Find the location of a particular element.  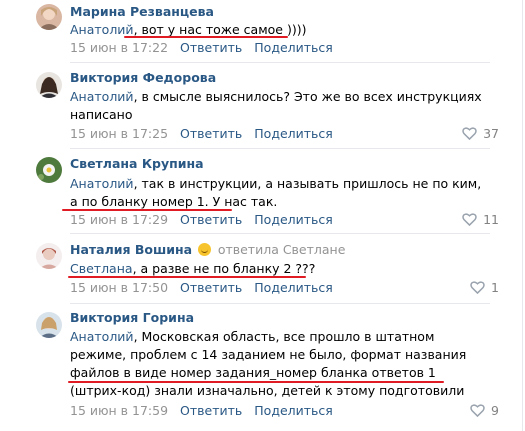

comment-author: Светлана Крупина is located at coordinates (137, 163).